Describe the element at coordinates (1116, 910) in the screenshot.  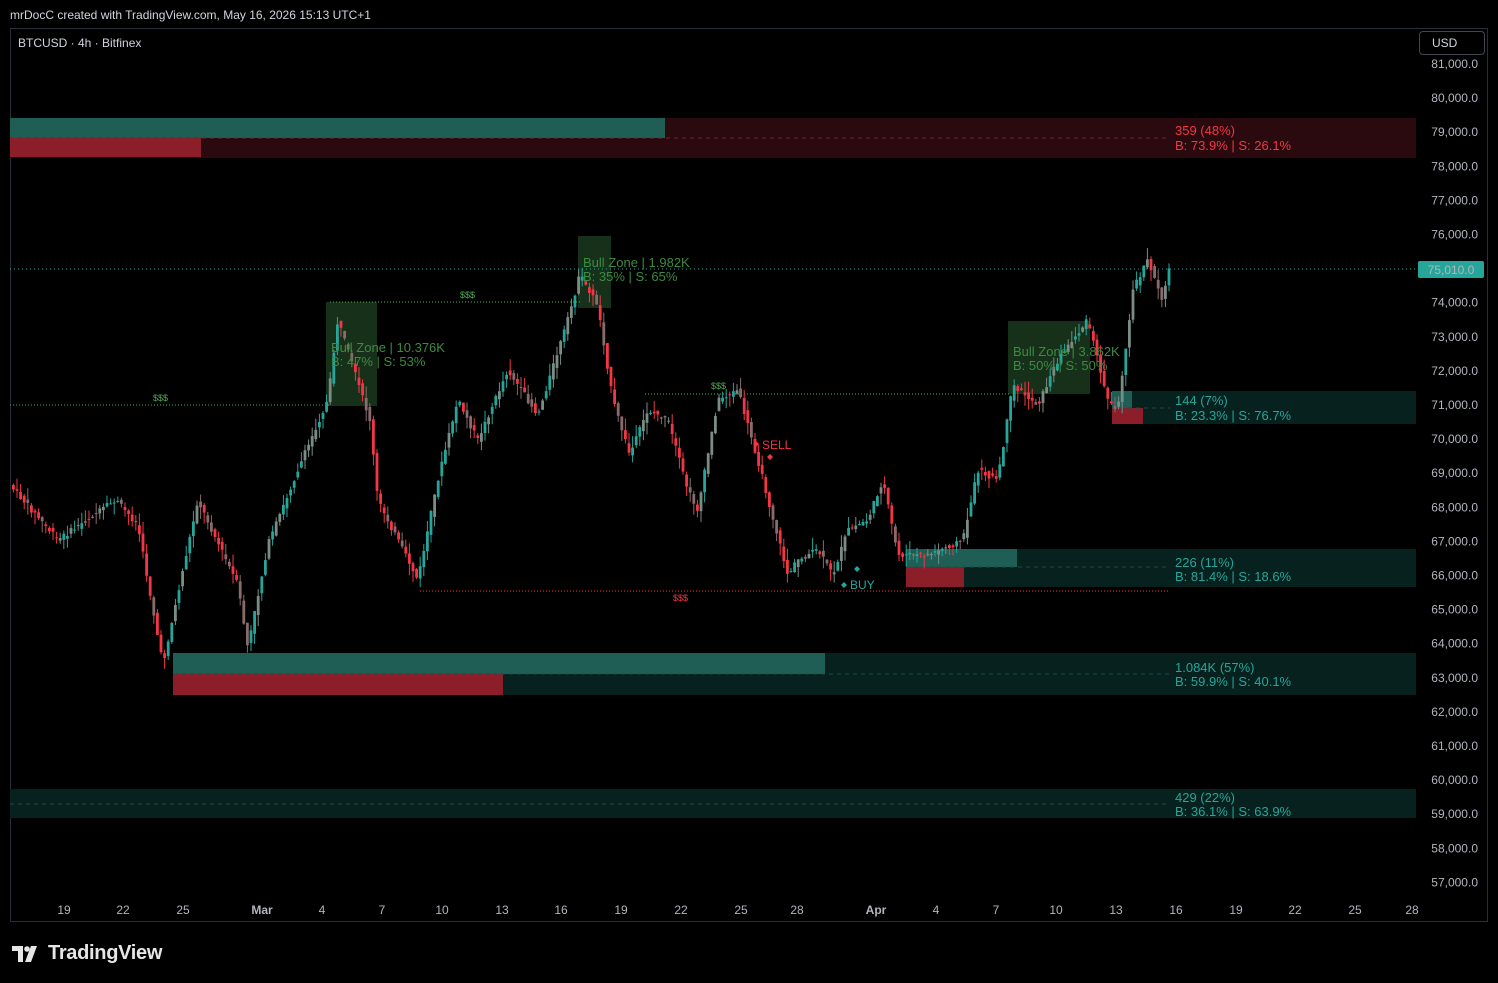
I see `time-axis-label: 13` at that location.